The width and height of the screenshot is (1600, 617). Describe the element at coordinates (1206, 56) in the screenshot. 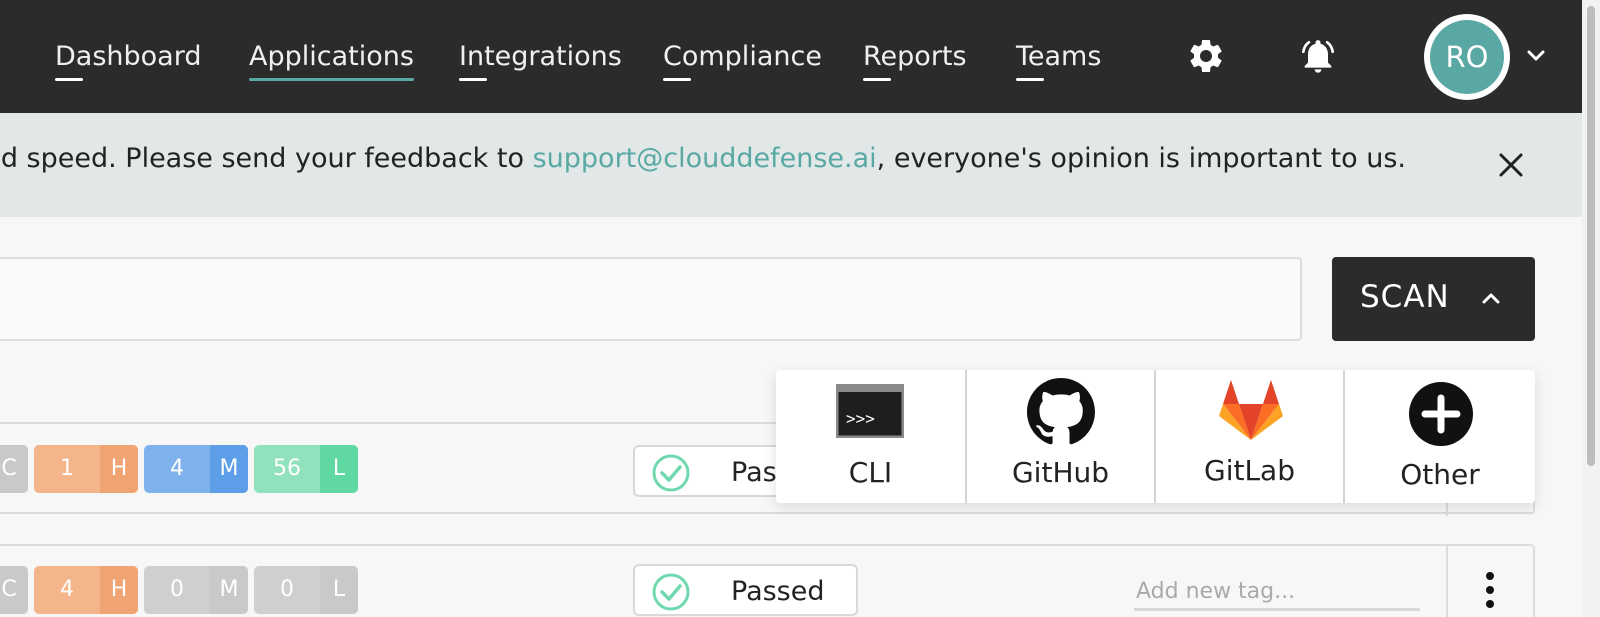

I see `gear-icon` at that location.